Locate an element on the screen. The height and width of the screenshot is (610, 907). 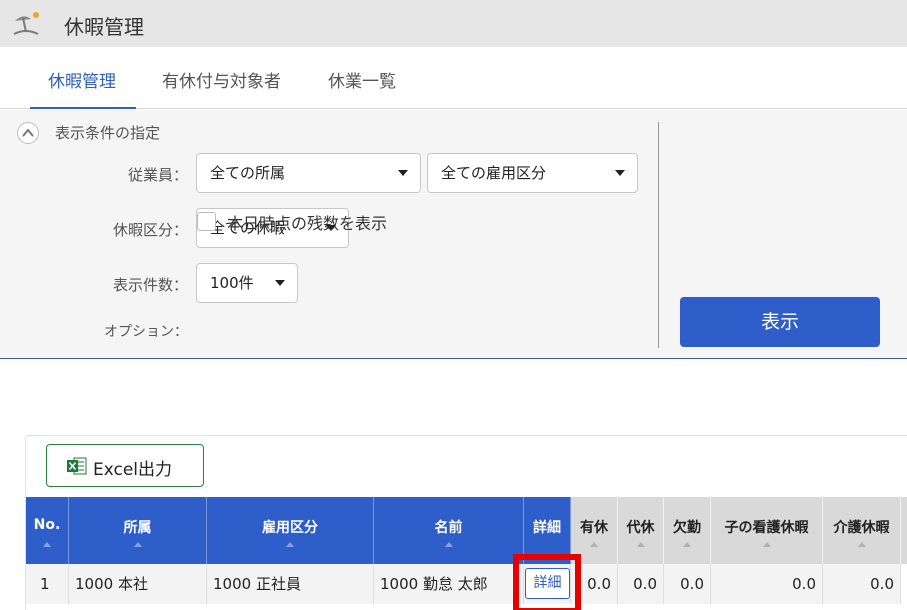
chevron-up-icon is located at coordinates (28, 132).